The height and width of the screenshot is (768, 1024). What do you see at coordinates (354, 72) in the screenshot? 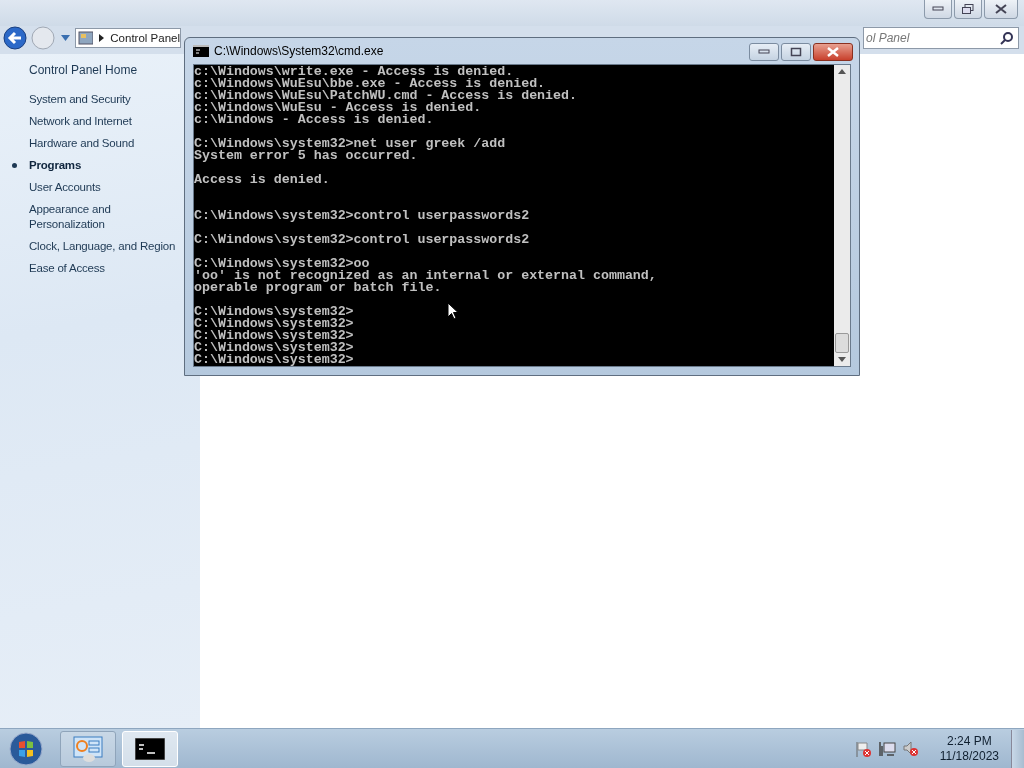
I see `console-line: c:\Windows\write.exe - Access is denied.` at bounding box center [354, 72].